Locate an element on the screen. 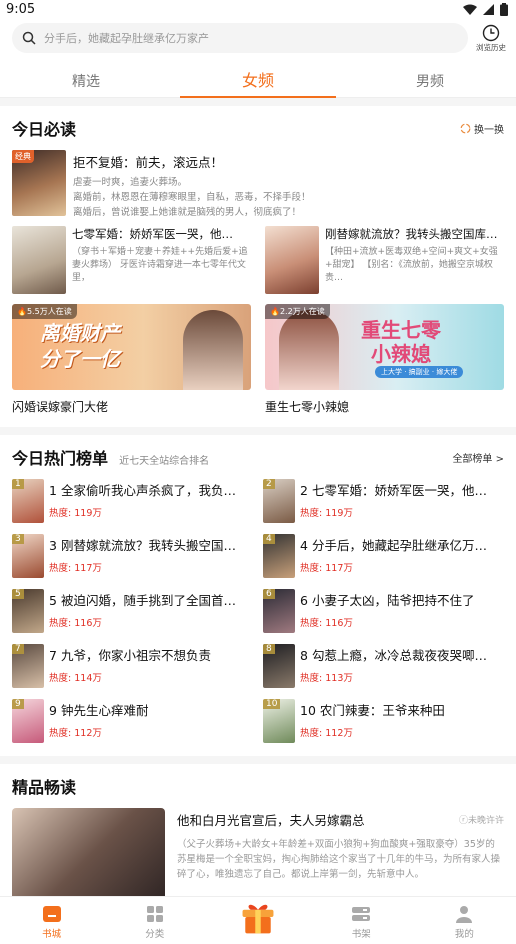 This screenshot has height=944, width=516. ranking-info: 2 七零军婚：娇娇军医一哭，他… 热度: 119万 is located at coordinates (402, 499).